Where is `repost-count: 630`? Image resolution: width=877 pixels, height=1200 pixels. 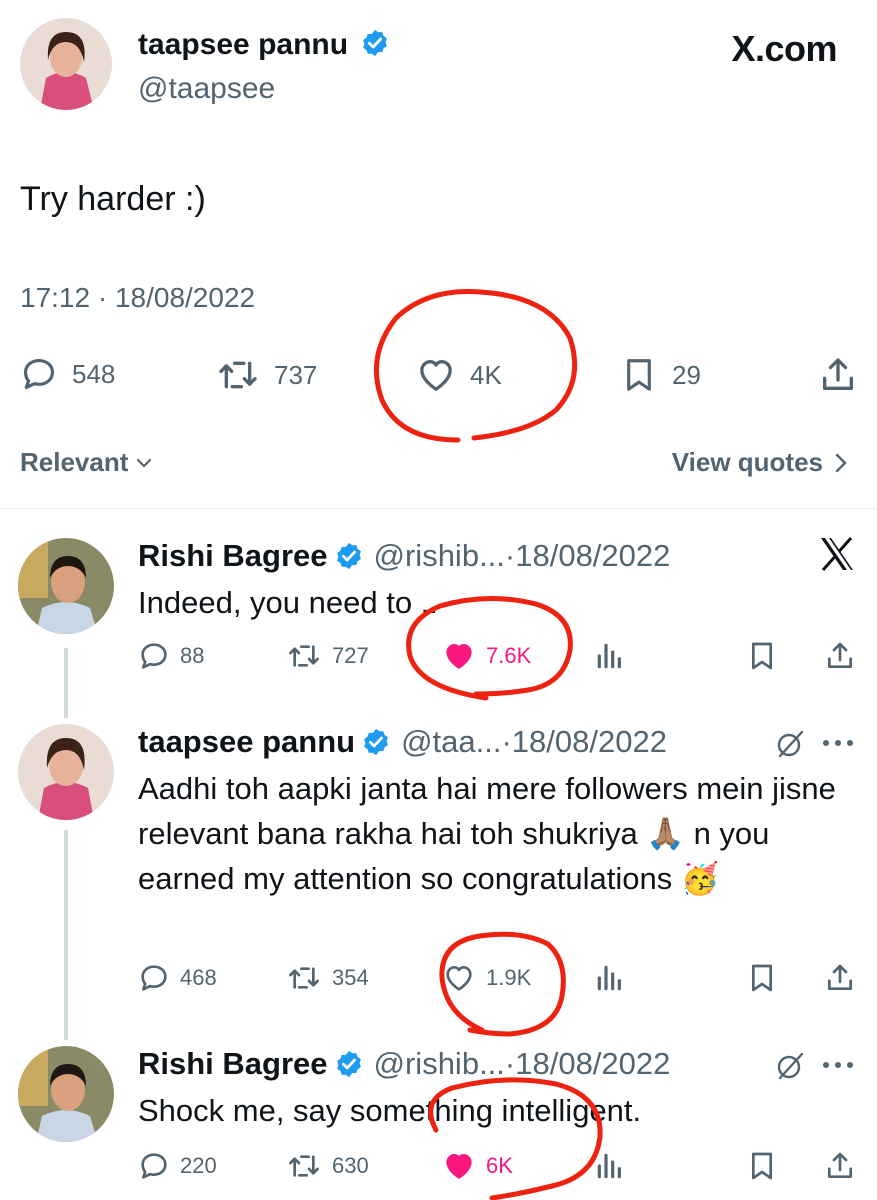 repost-count: 630 is located at coordinates (350, 1165).